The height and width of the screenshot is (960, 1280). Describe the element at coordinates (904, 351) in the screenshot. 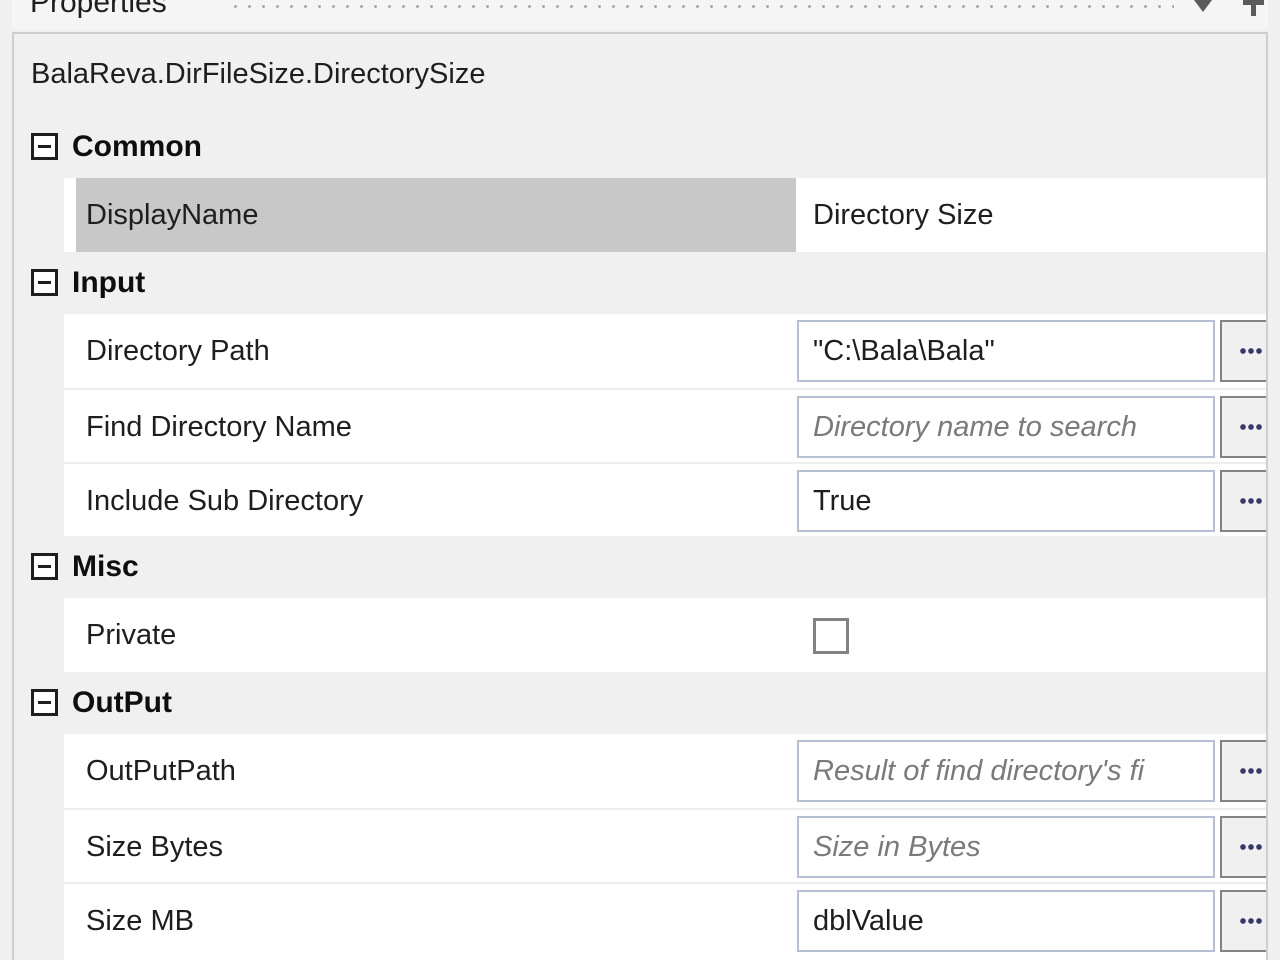

I see `value-text: "C:\Bala\Bala"` at that location.